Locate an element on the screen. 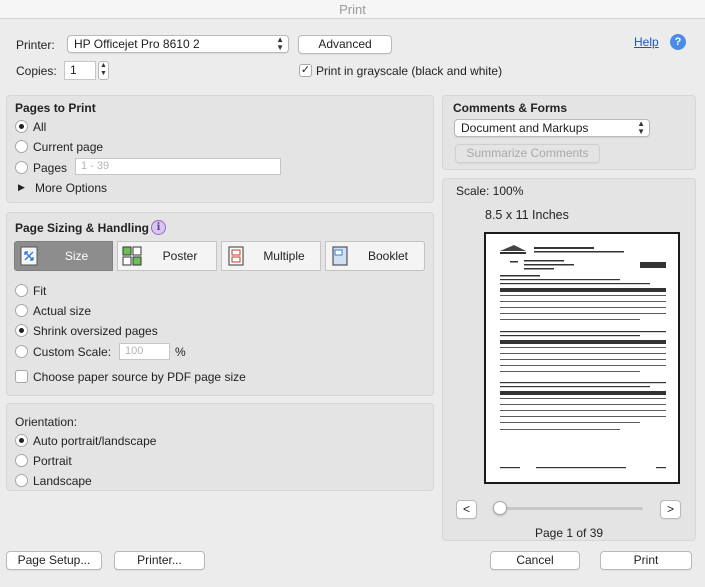 The width and height of the screenshot is (705, 587). copies-input: 1 is located at coordinates (80, 70).